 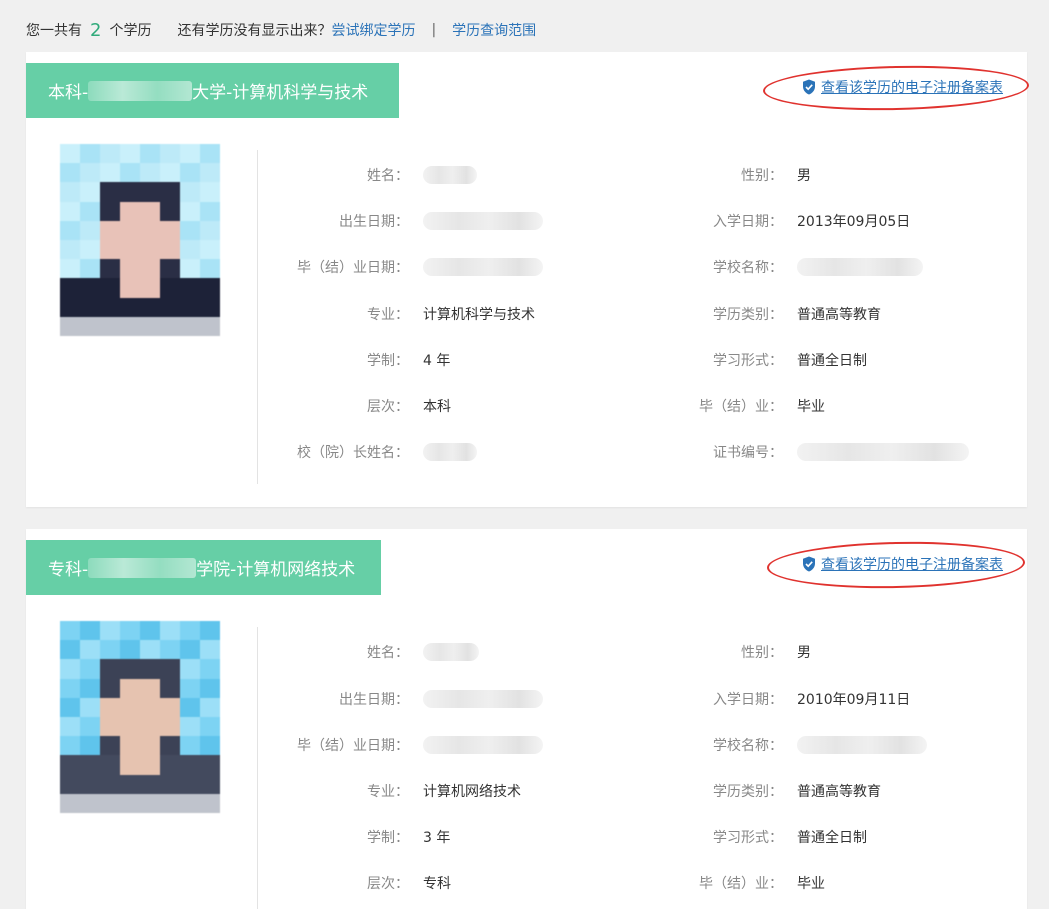 I want to click on value-level: 专科, so click(x=437, y=884).